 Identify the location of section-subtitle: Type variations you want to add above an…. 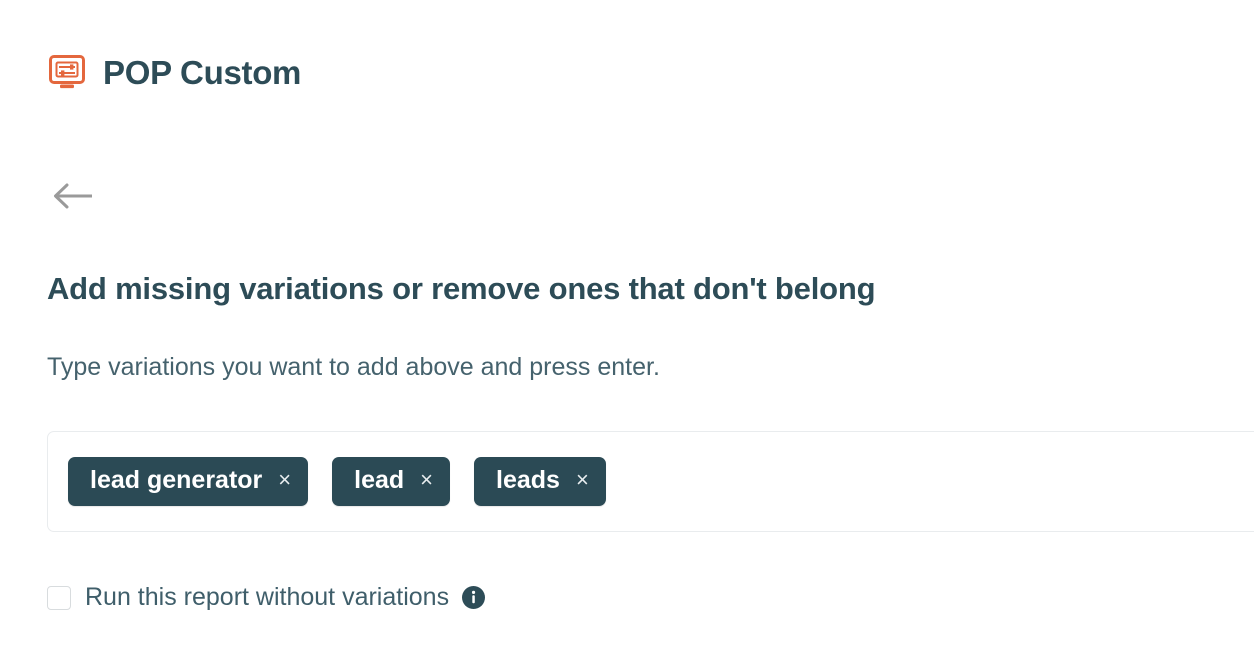
(353, 367).